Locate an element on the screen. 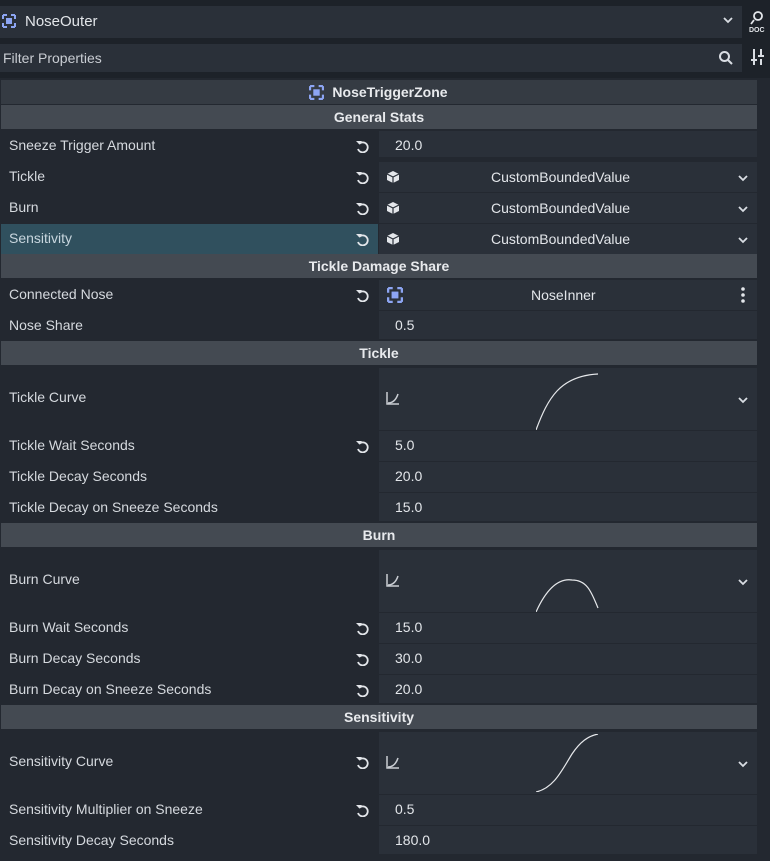  tools-icon is located at coordinates (758, 57).